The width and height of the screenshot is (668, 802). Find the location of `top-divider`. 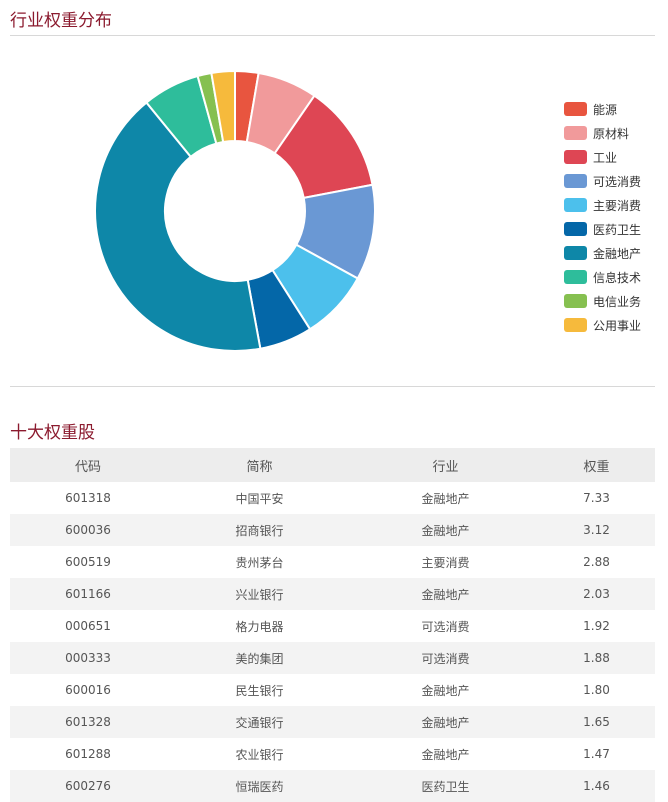

top-divider is located at coordinates (332, 35).